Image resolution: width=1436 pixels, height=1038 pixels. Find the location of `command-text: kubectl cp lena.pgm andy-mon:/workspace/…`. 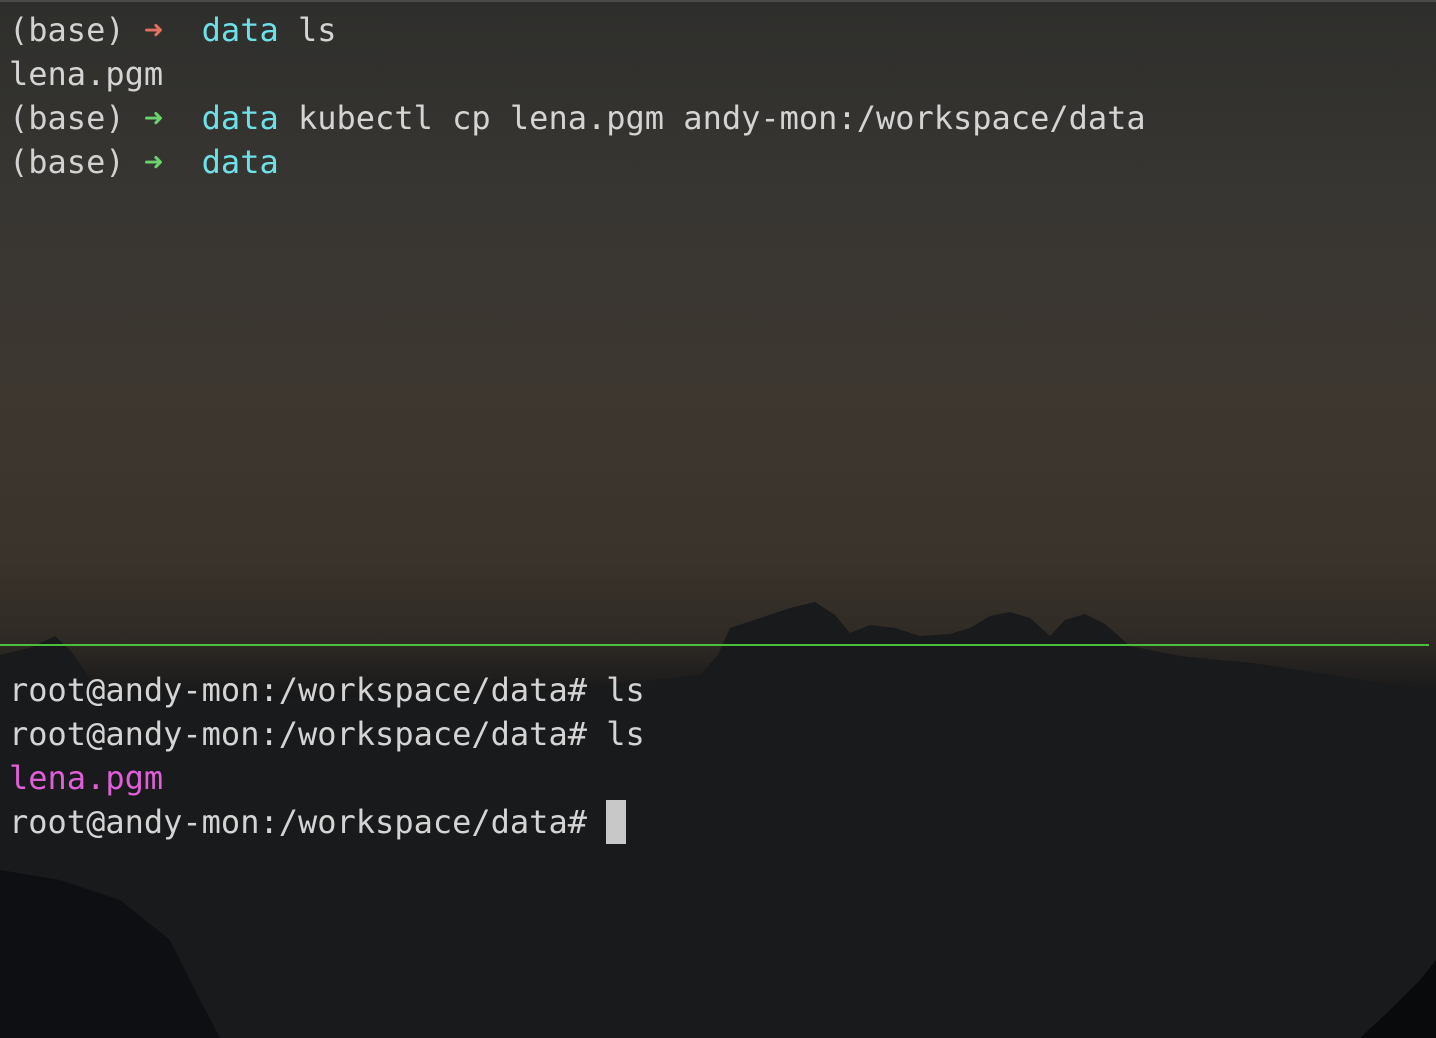

command-text: kubectl cp lena.pgm andy-mon:/workspace/… is located at coordinates (721, 118).